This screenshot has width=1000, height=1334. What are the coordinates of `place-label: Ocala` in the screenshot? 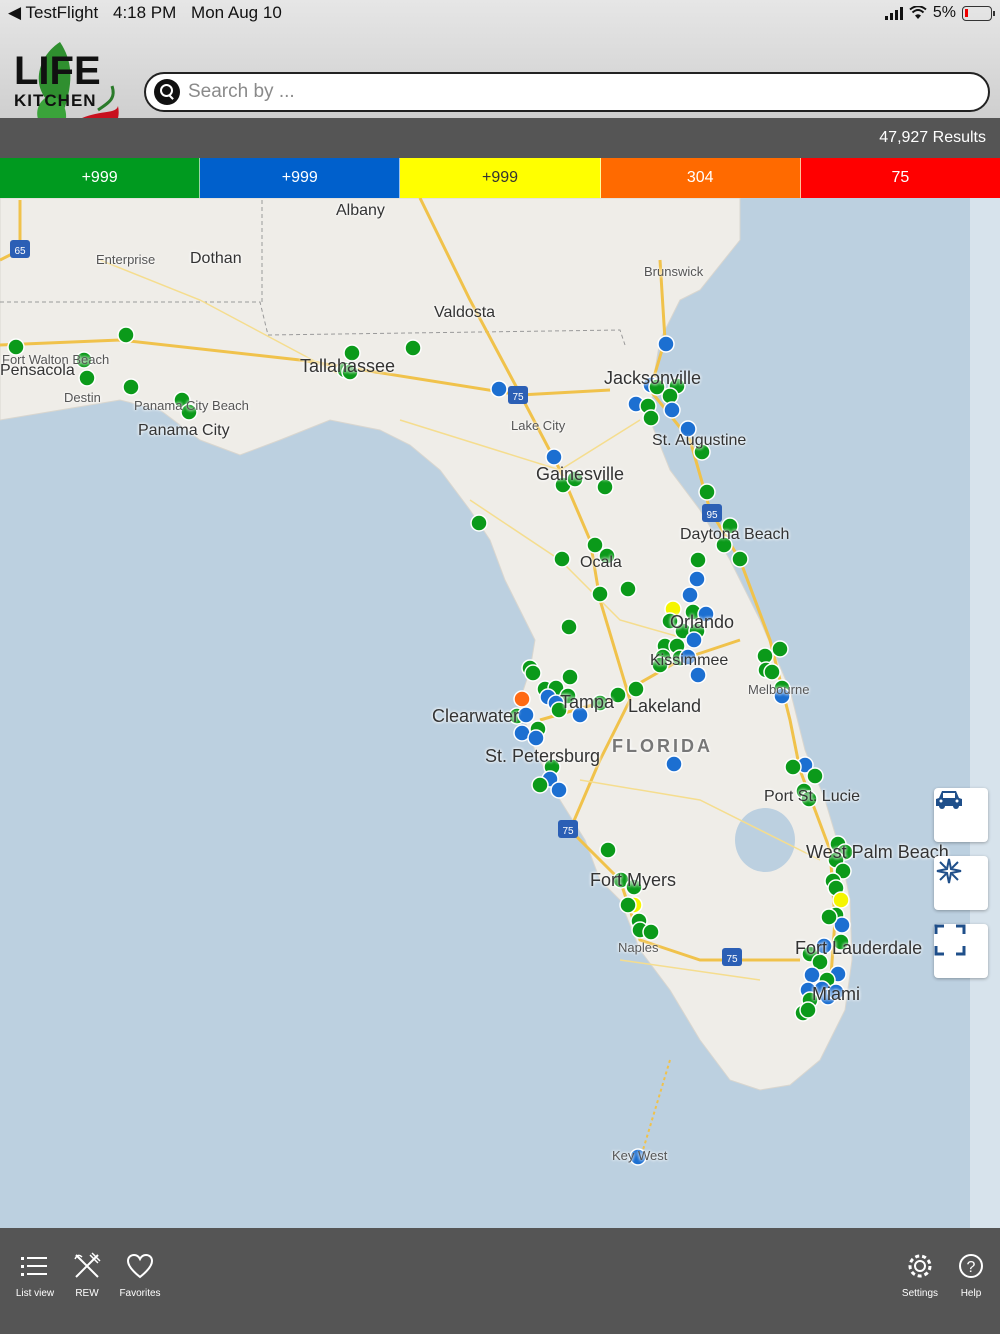 It's located at (601, 562).